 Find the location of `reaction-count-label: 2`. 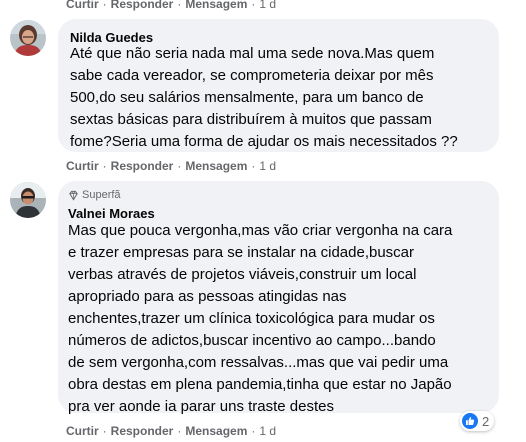

reaction-count-label: 2 is located at coordinates (486, 421).